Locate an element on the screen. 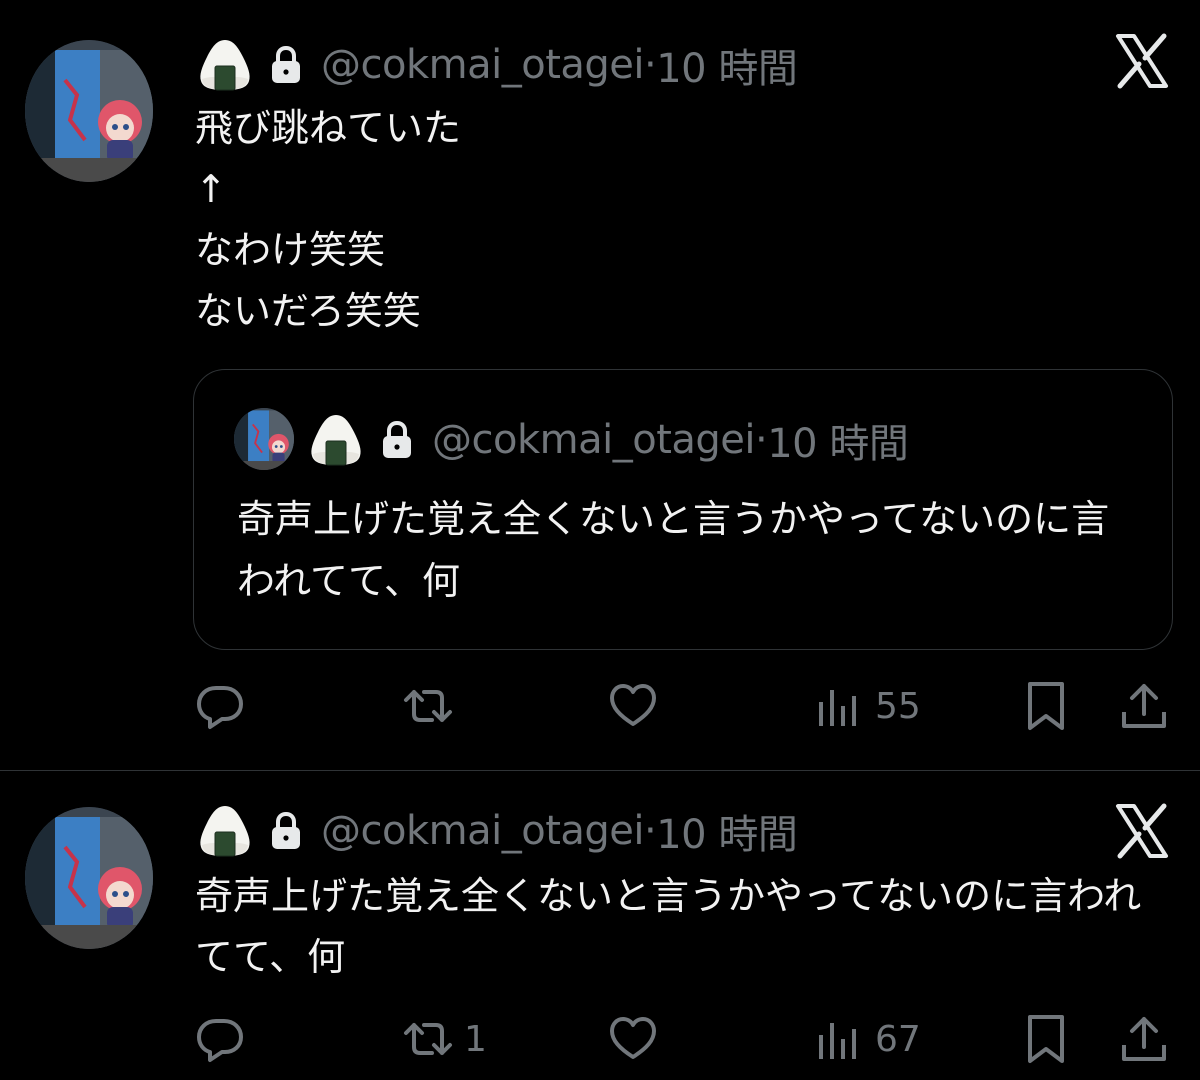 The width and height of the screenshot is (1200, 1080). quoted-text: 奇声上げた覚え全くないと言うかやってないのに言われてて、何 is located at coordinates (673, 550).